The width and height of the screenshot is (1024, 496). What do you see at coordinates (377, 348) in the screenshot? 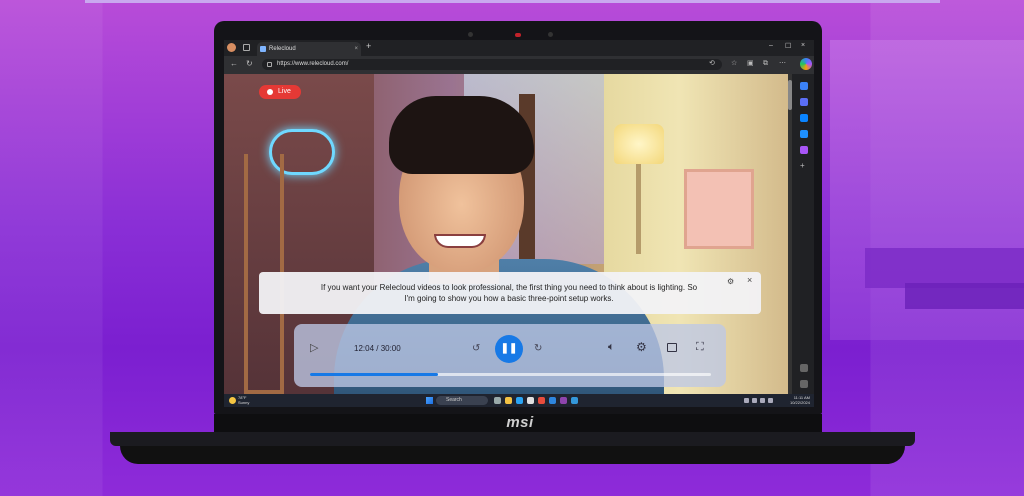
I see `time-display: 12:04 / 30:00` at bounding box center [377, 348].